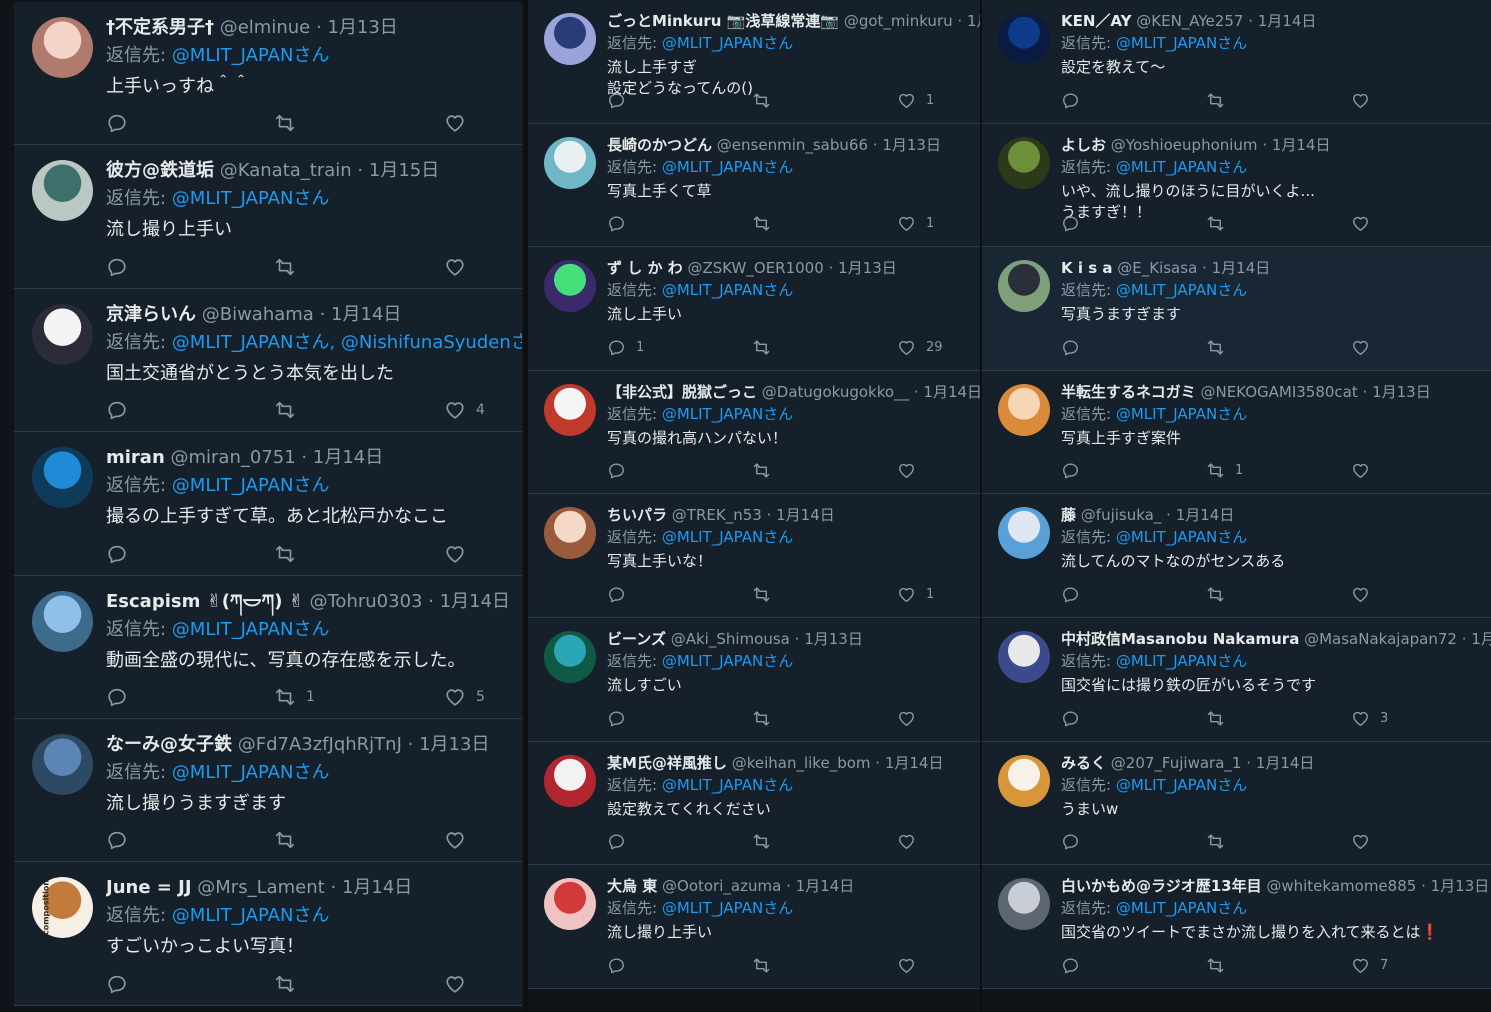 The image size is (1491, 1012). What do you see at coordinates (1380, 639) in the screenshot?
I see `user-handle: @MasaNakajapan72` at bounding box center [1380, 639].